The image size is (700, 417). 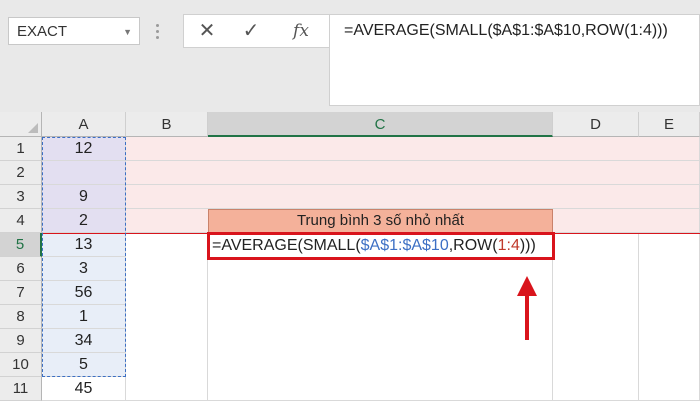 What do you see at coordinates (21, 389) in the screenshot?
I see `row-header-11: 11` at bounding box center [21, 389].